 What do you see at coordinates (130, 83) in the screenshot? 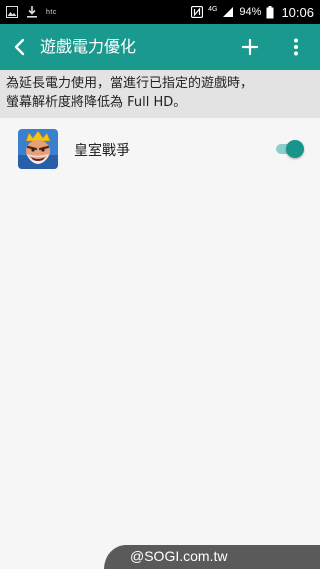
I see `description-line-1: 為延長電力使用，當進行已指定的遊戲時，` at bounding box center [130, 83].